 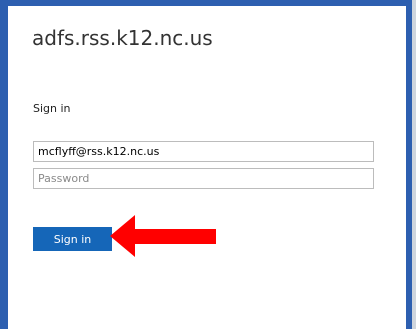 I want to click on site-title: adfs.rss.k12.nc.us, so click(x=122, y=38).